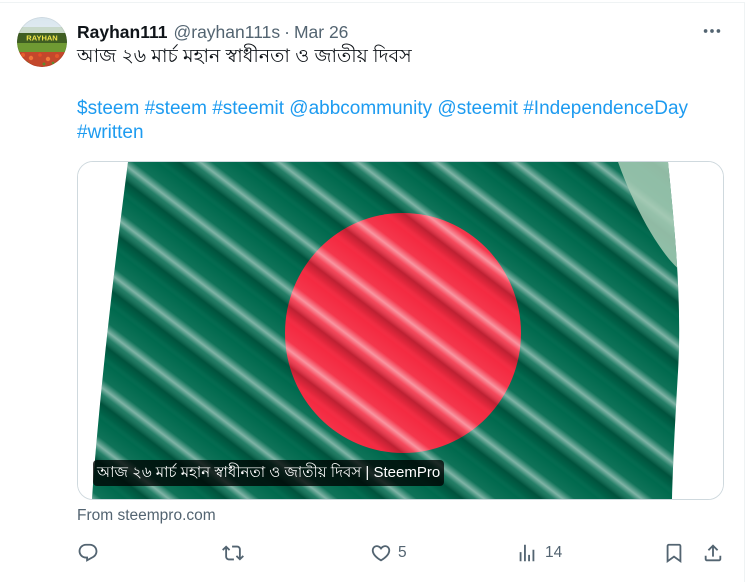 This screenshot has height=582, width=746. What do you see at coordinates (146, 516) in the screenshot?
I see `card-source-link: From steempro.com` at bounding box center [146, 516].